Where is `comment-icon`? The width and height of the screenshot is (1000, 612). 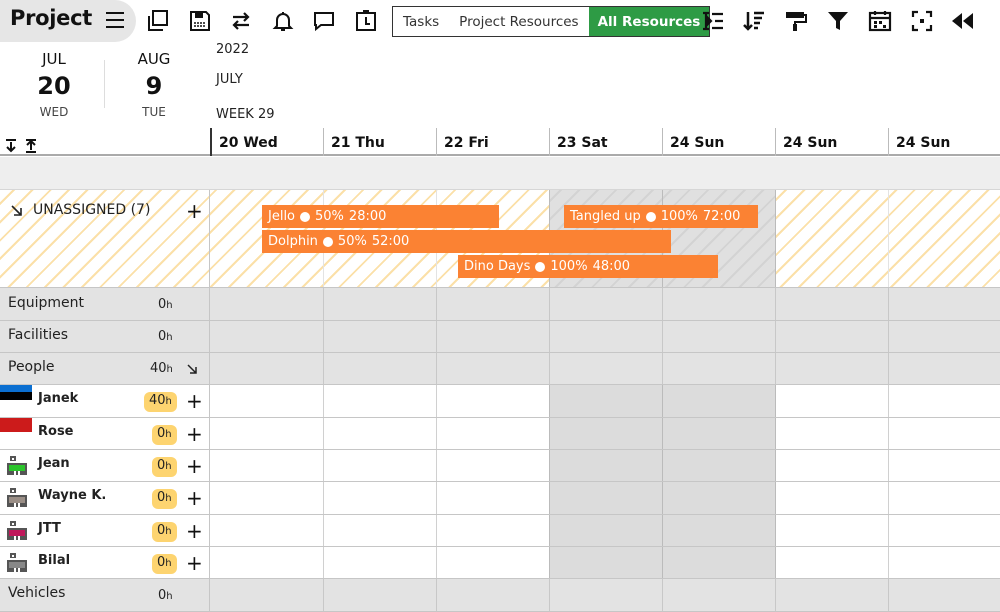 comment-icon is located at coordinates (324, 21).